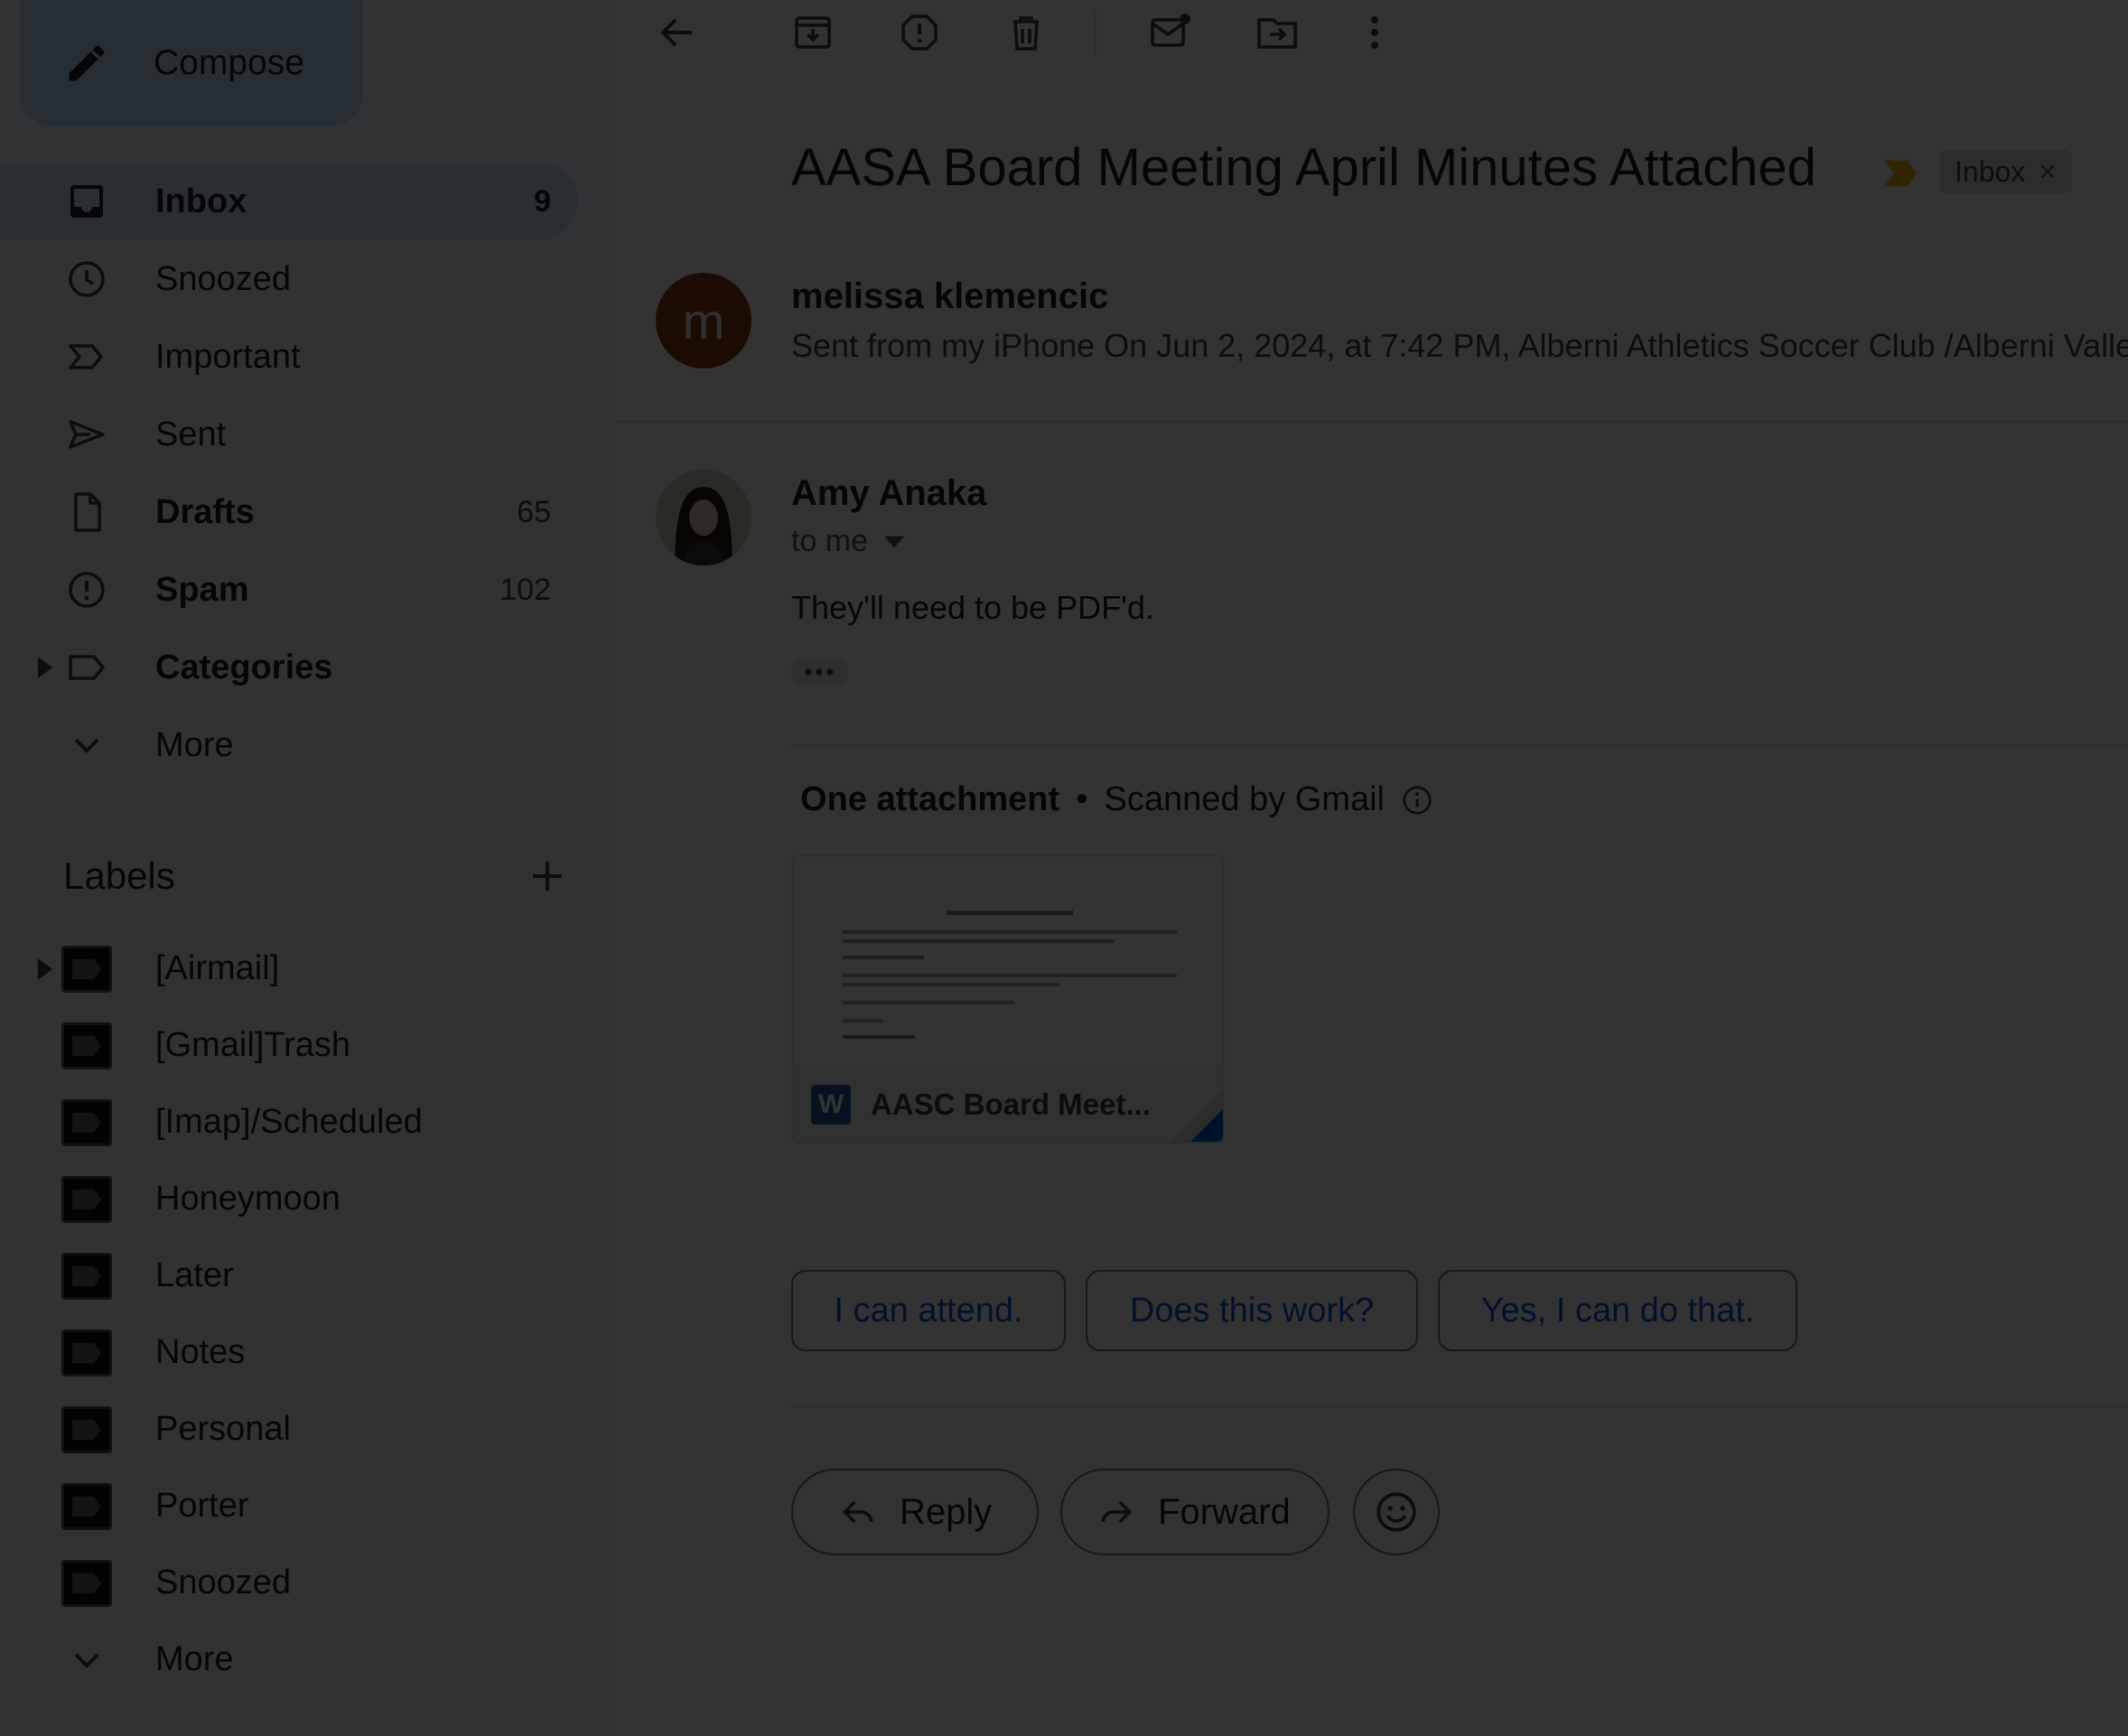 This screenshot has height=1736, width=2128. I want to click on smiley-face-icon, so click(1396, 1512).